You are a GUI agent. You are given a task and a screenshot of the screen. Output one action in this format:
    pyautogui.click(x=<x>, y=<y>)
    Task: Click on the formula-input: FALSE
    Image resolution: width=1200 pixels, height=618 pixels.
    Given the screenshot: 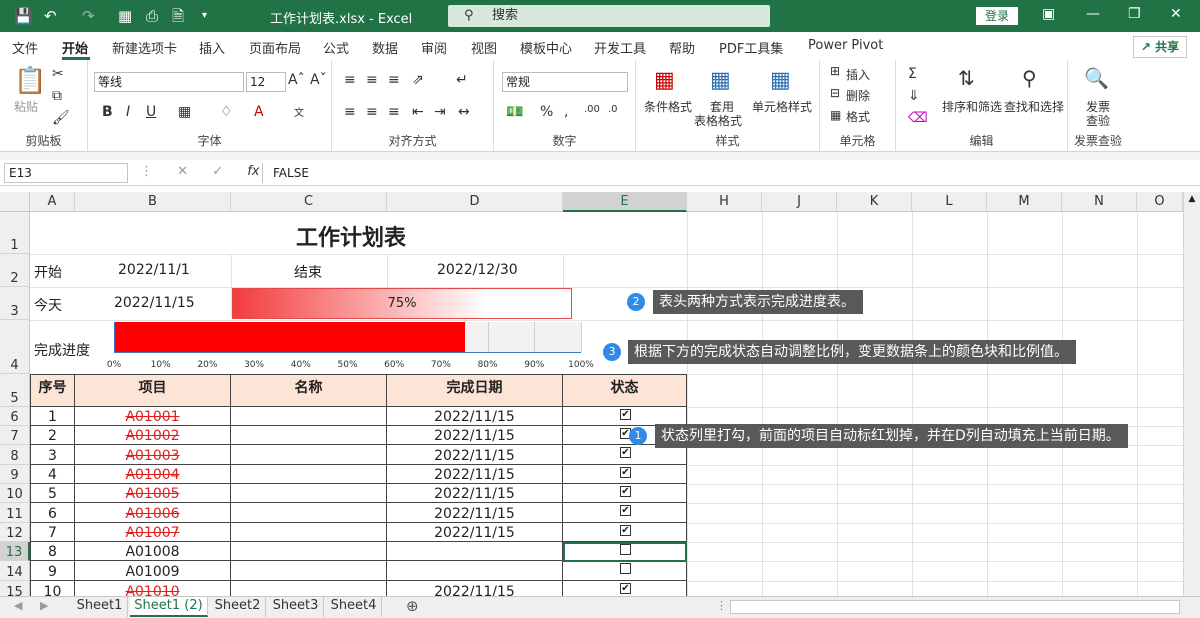 What is the action you would take?
    pyautogui.click(x=726, y=173)
    